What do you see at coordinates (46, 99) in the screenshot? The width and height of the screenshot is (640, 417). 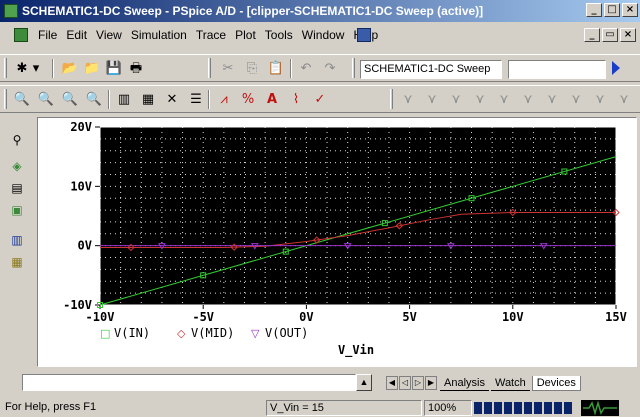 I see `zoom-out-icon: 🔍` at bounding box center [46, 99].